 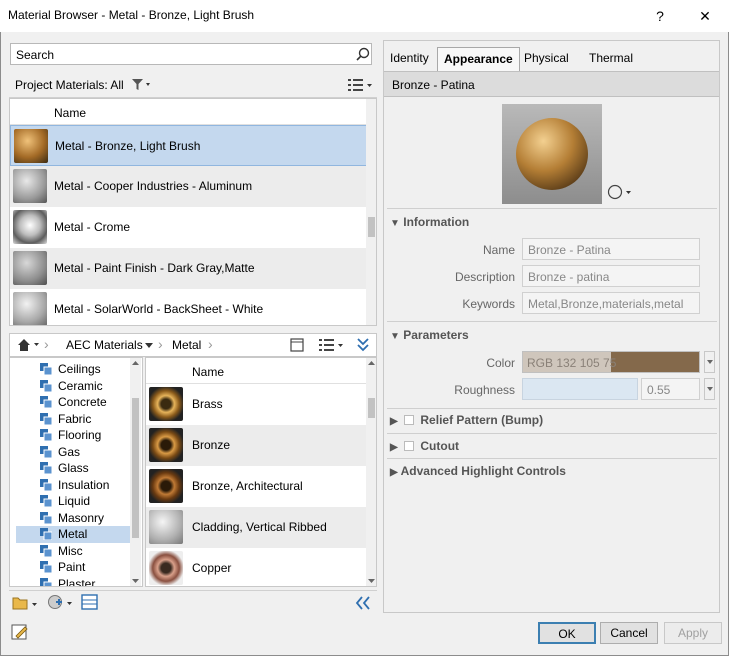 What do you see at coordinates (332, 345) in the screenshot?
I see `list-view-icon` at bounding box center [332, 345].